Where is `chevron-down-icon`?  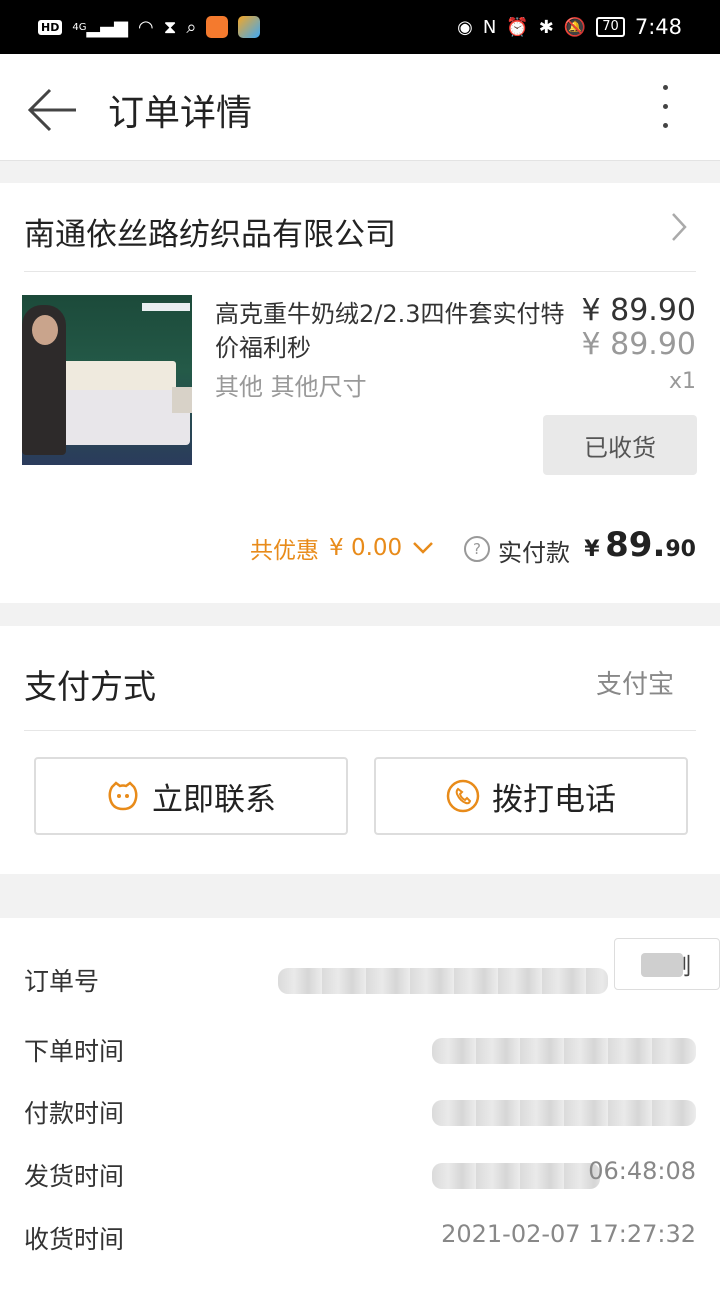
chevron-down-icon is located at coordinates (423, 548).